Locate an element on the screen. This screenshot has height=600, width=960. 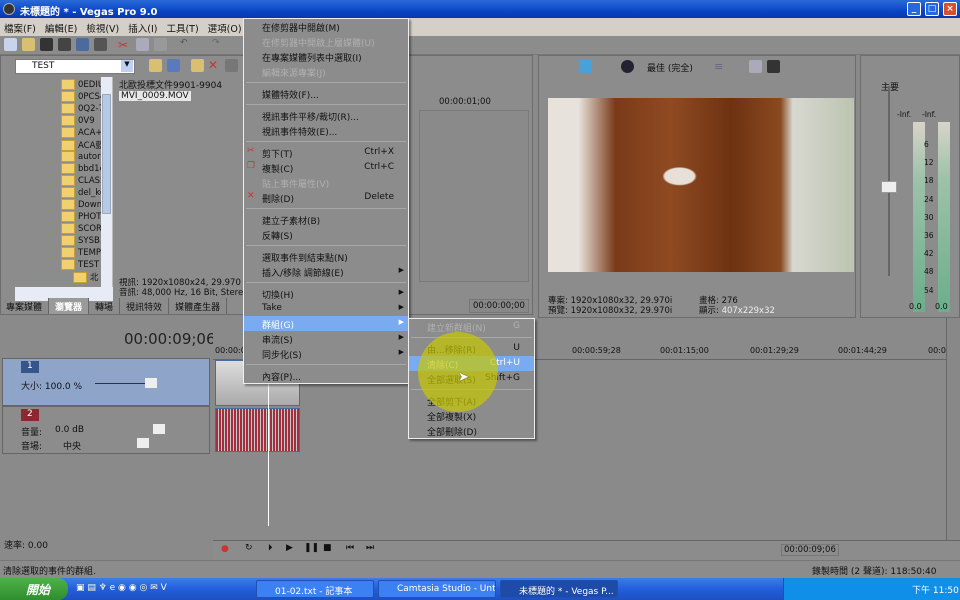
menu-item: 在專案媒體列表中選取(I) is located at coordinates (326, 56).